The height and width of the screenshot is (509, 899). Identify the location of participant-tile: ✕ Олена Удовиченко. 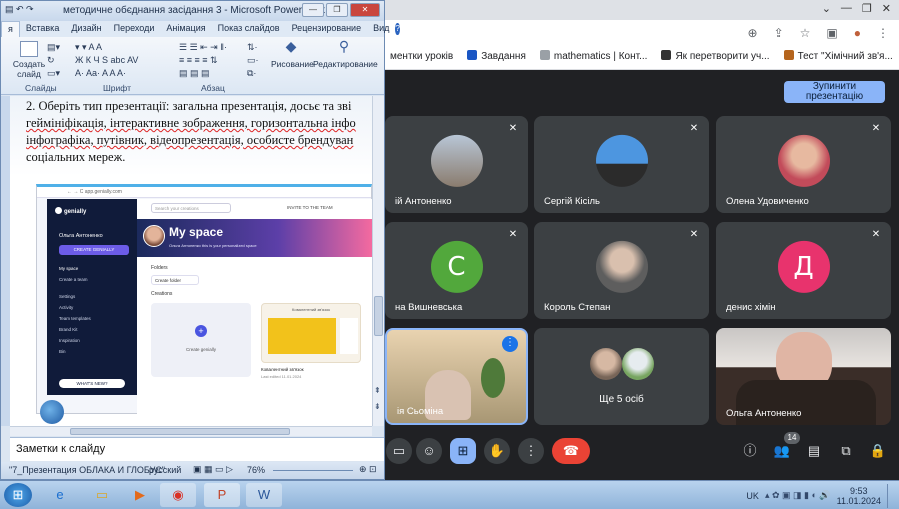
(803, 164).